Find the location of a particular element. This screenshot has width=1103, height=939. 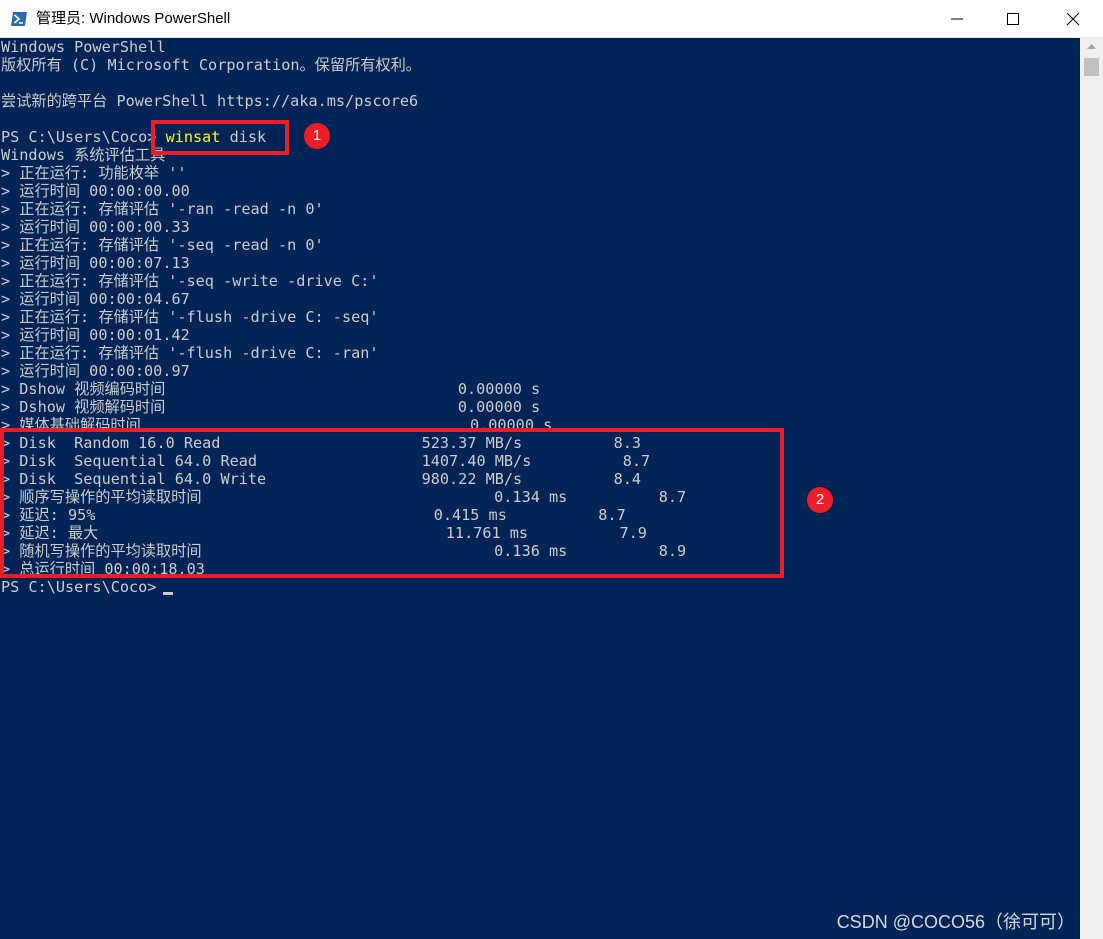

console-line: > 正在运行: 存储评估 '-flush -drive C: -ran' is located at coordinates (190, 353).